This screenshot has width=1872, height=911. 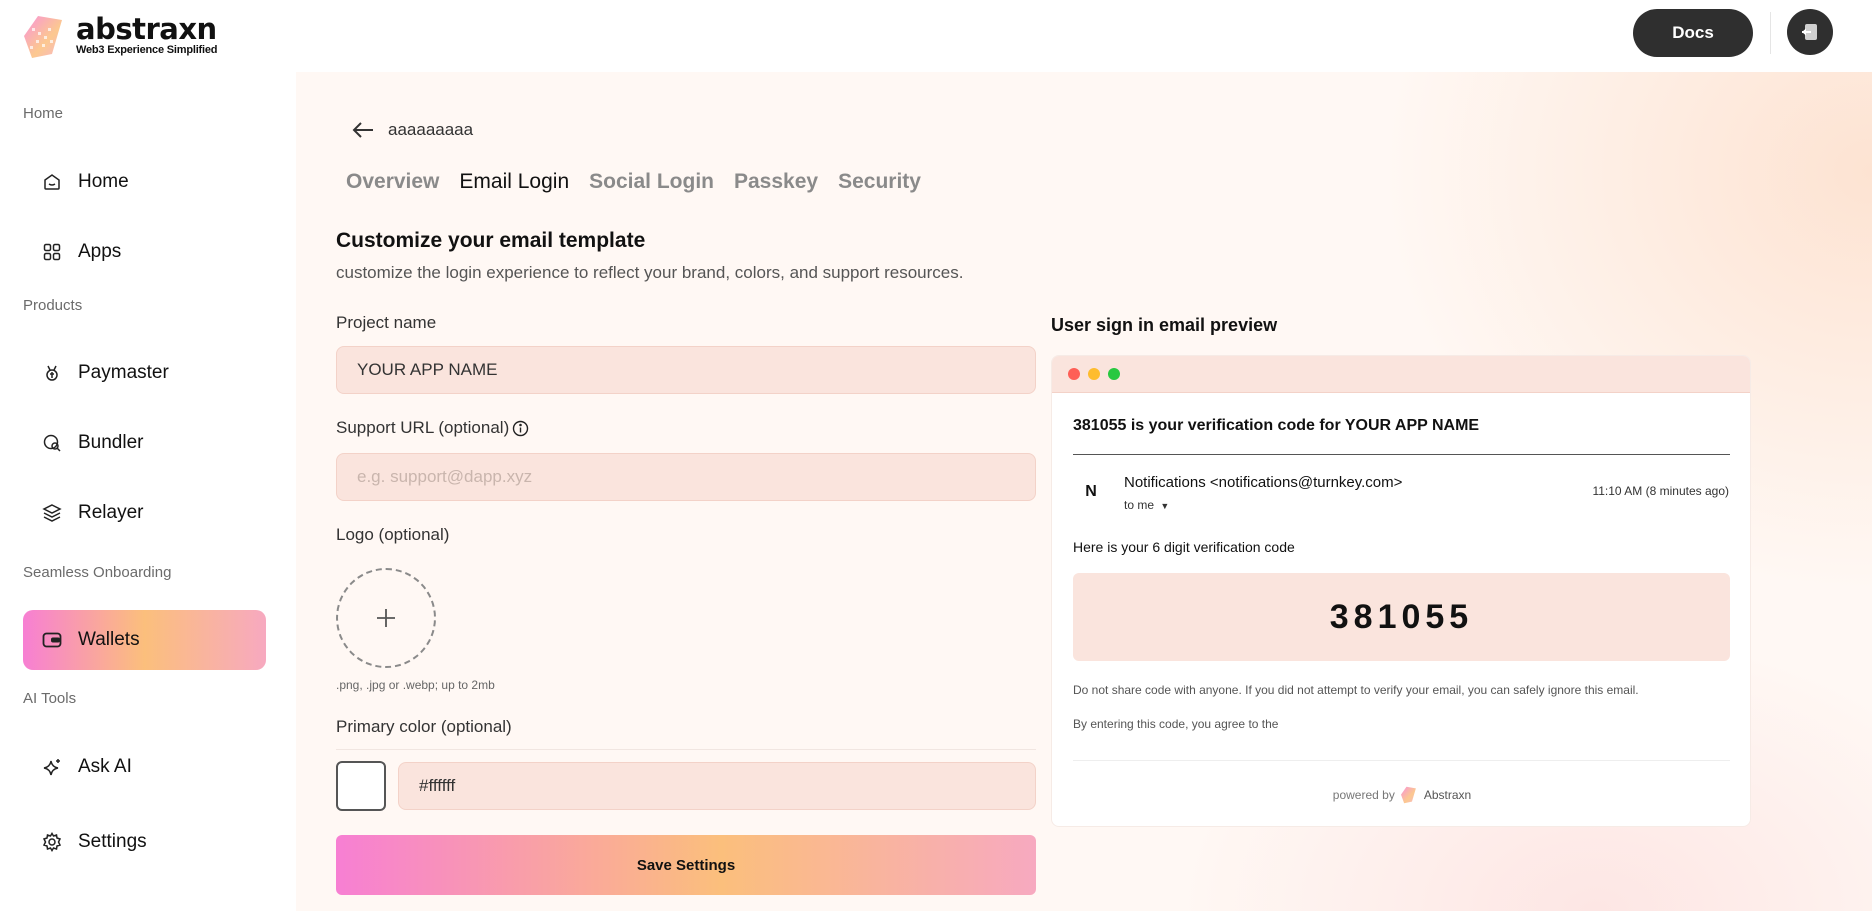 I want to click on window-close-dot-icon, so click(x=1074, y=374).